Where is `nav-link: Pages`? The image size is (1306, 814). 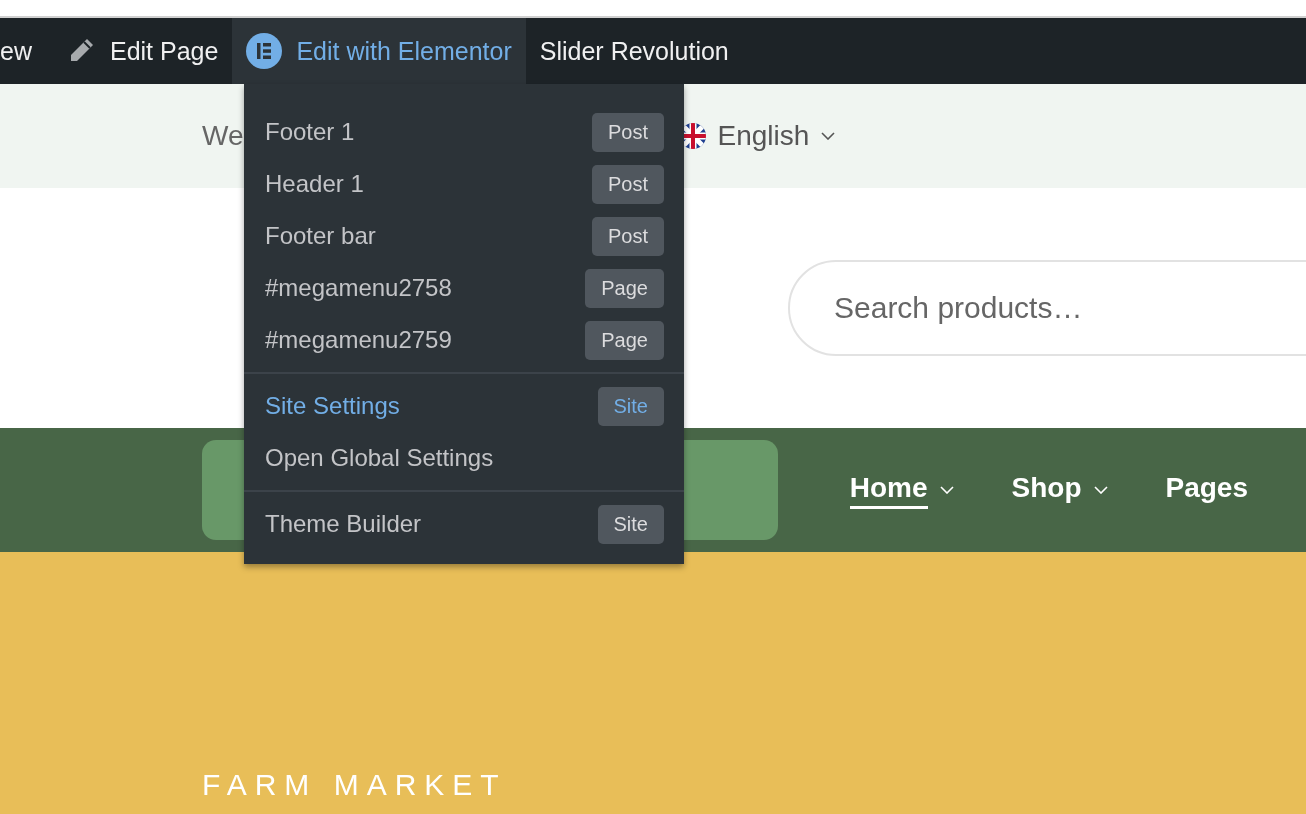 nav-link: Pages is located at coordinates (1206, 490).